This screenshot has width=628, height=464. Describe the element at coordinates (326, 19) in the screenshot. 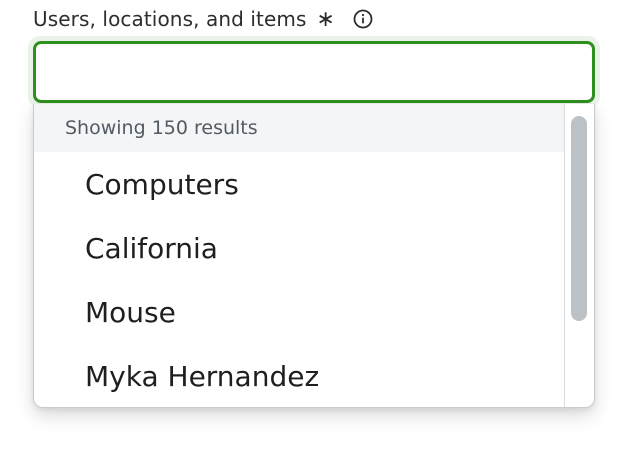

I see `required-marker: ∗` at that location.